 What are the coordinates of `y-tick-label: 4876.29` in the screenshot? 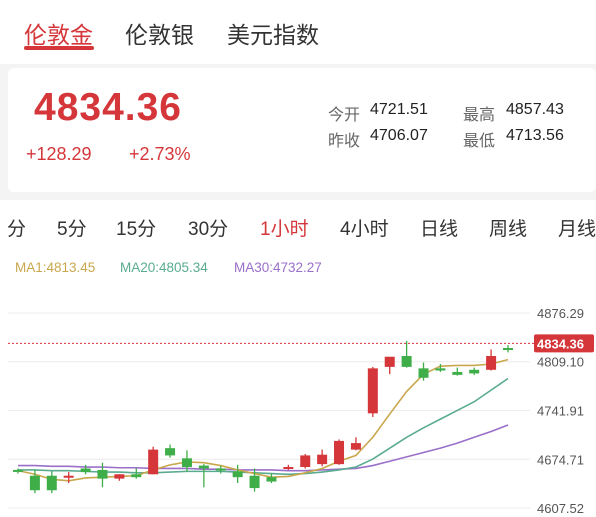 It's located at (560, 313).